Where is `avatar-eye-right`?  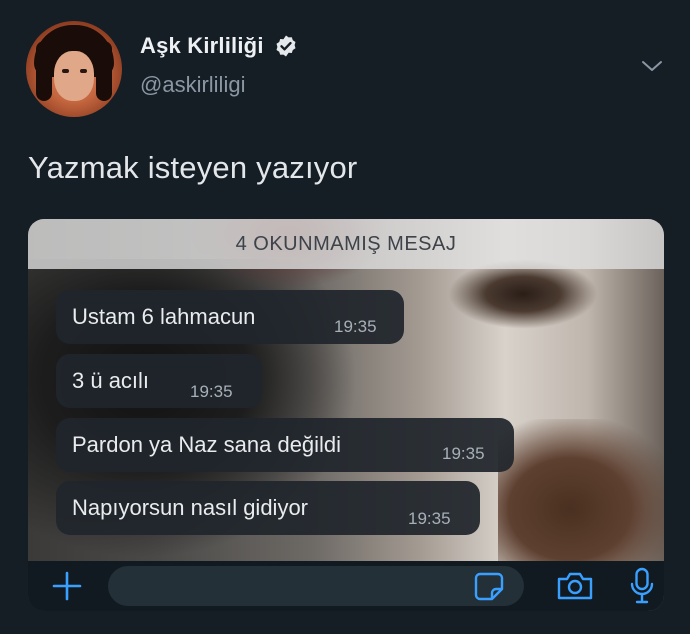 avatar-eye-right is located at coordinates (83, 71).